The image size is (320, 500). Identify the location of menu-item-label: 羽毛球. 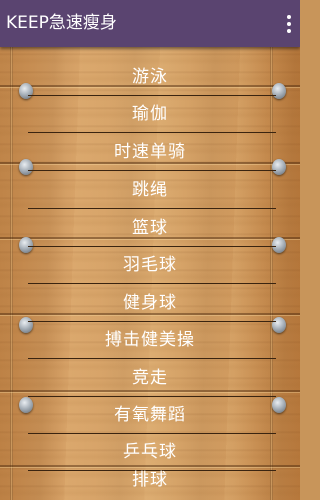
(150, 265).